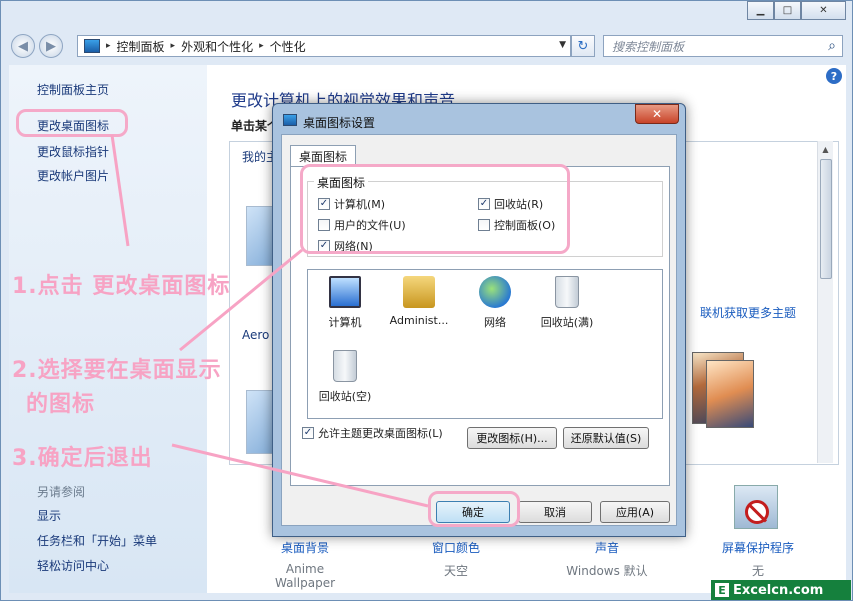 This screenshot has height=601, width=853. Describe the element at coordinates (117, 370) in the screenshot. I see `annotation-step2-line1: 2.选择要在桌面显示` at that location.